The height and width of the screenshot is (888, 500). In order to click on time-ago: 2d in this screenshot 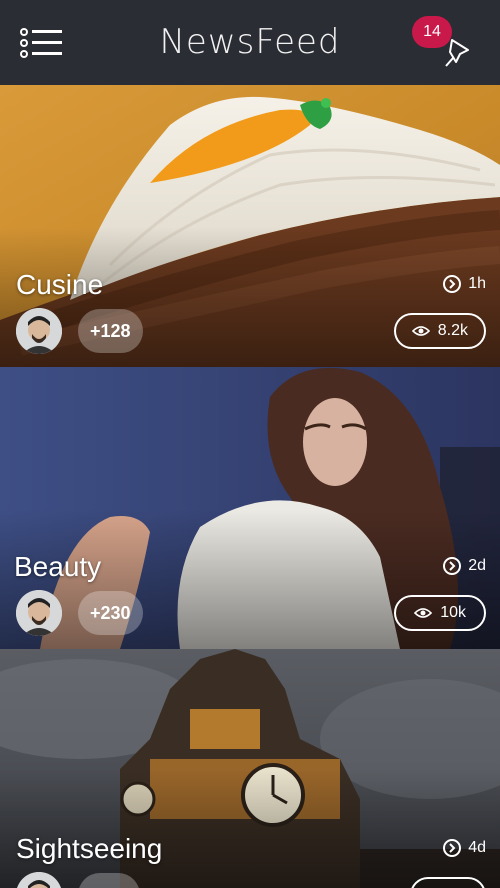, I will do `click(464, 566)`.